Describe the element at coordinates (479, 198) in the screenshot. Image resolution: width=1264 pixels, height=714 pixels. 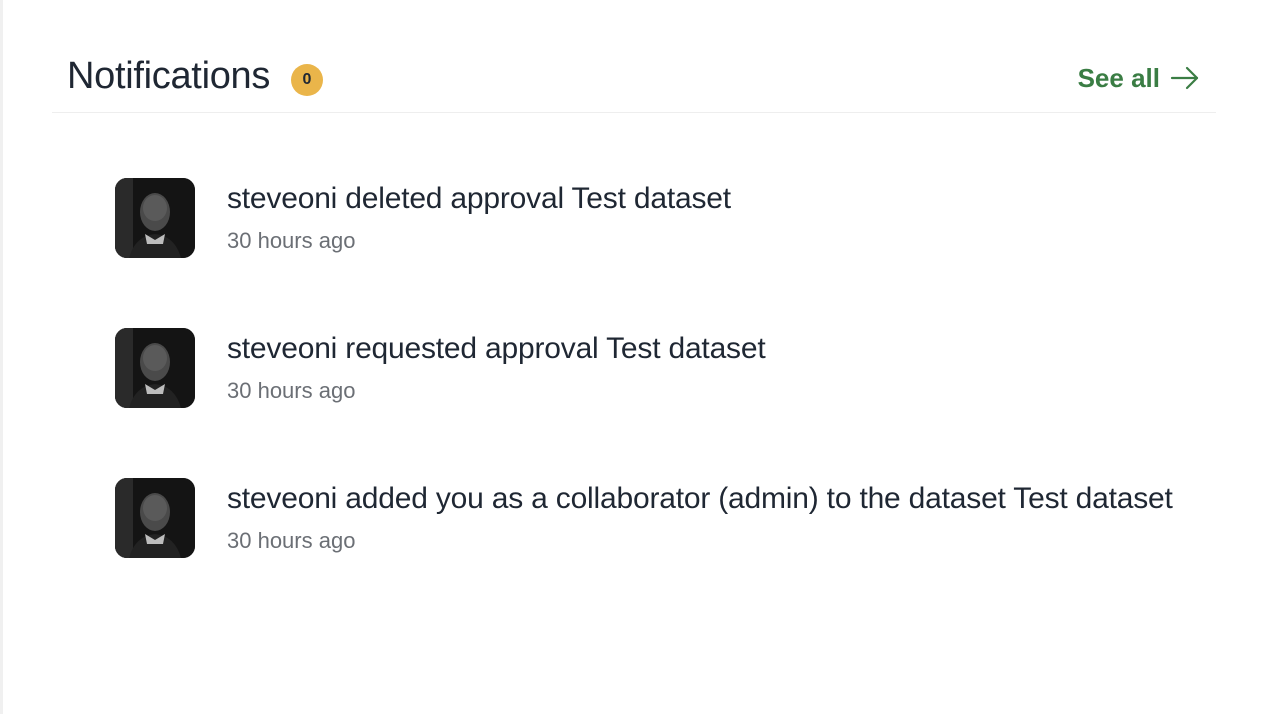
I see `notification-message: steveoni deleted approval Test dataset` at that location.